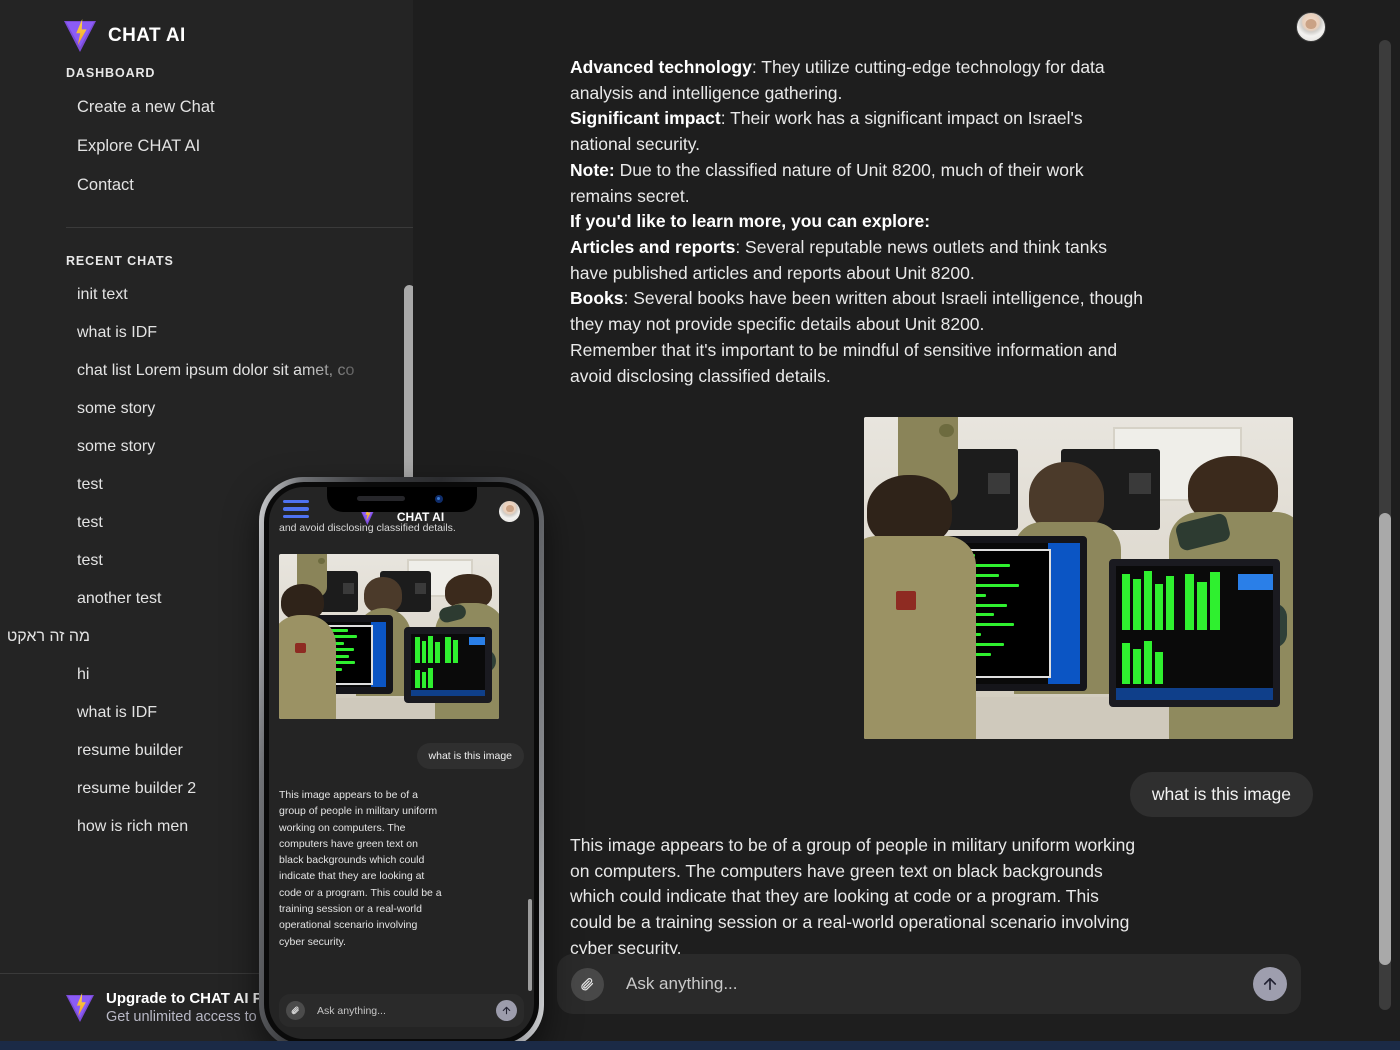 This screenshot has width=1400, height=1050. I want to click on search-input, so click(928, 984).